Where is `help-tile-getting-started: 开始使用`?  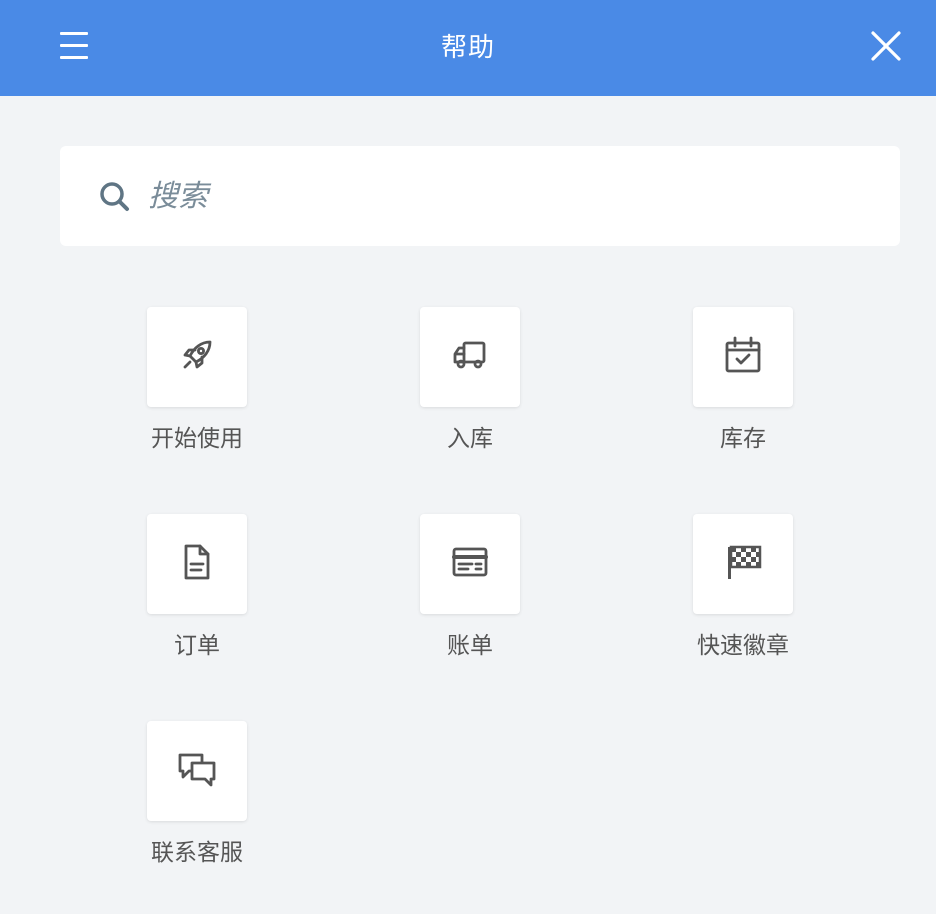
help-tile-getting-started: 开始使用 is located at coordinates (197, 392).